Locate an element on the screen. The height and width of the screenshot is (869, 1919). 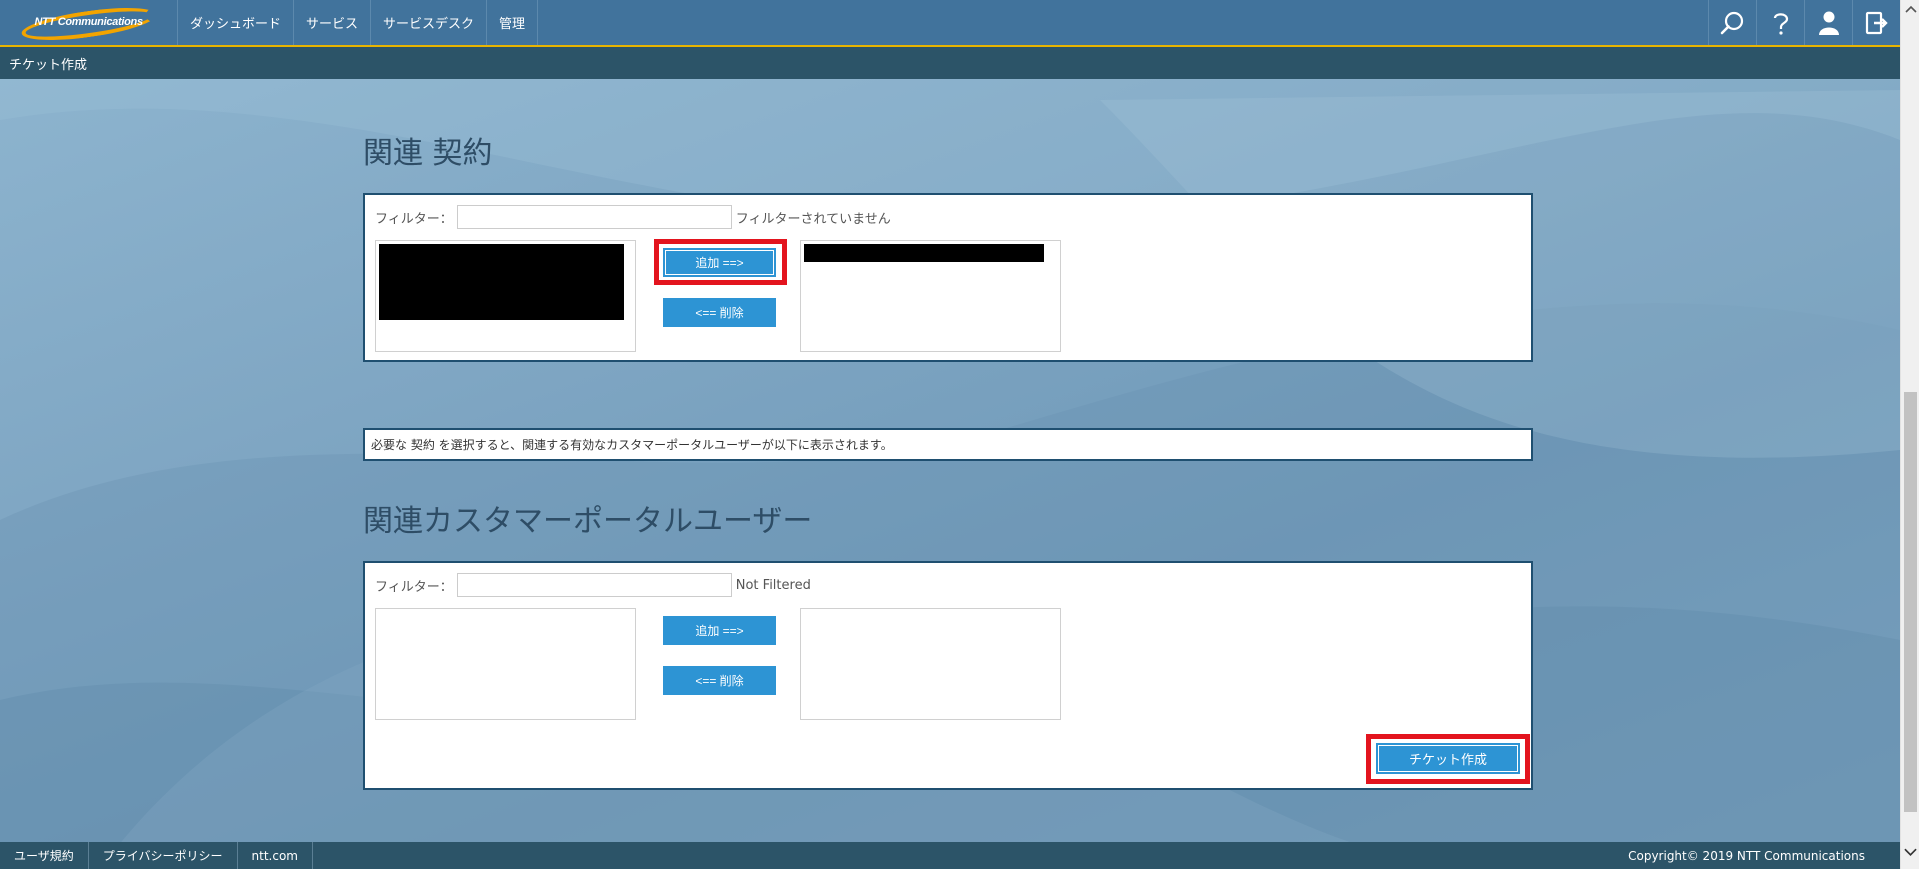
footer-link-privacy: プライバシーポリシー is located at coordinates (163, 855).